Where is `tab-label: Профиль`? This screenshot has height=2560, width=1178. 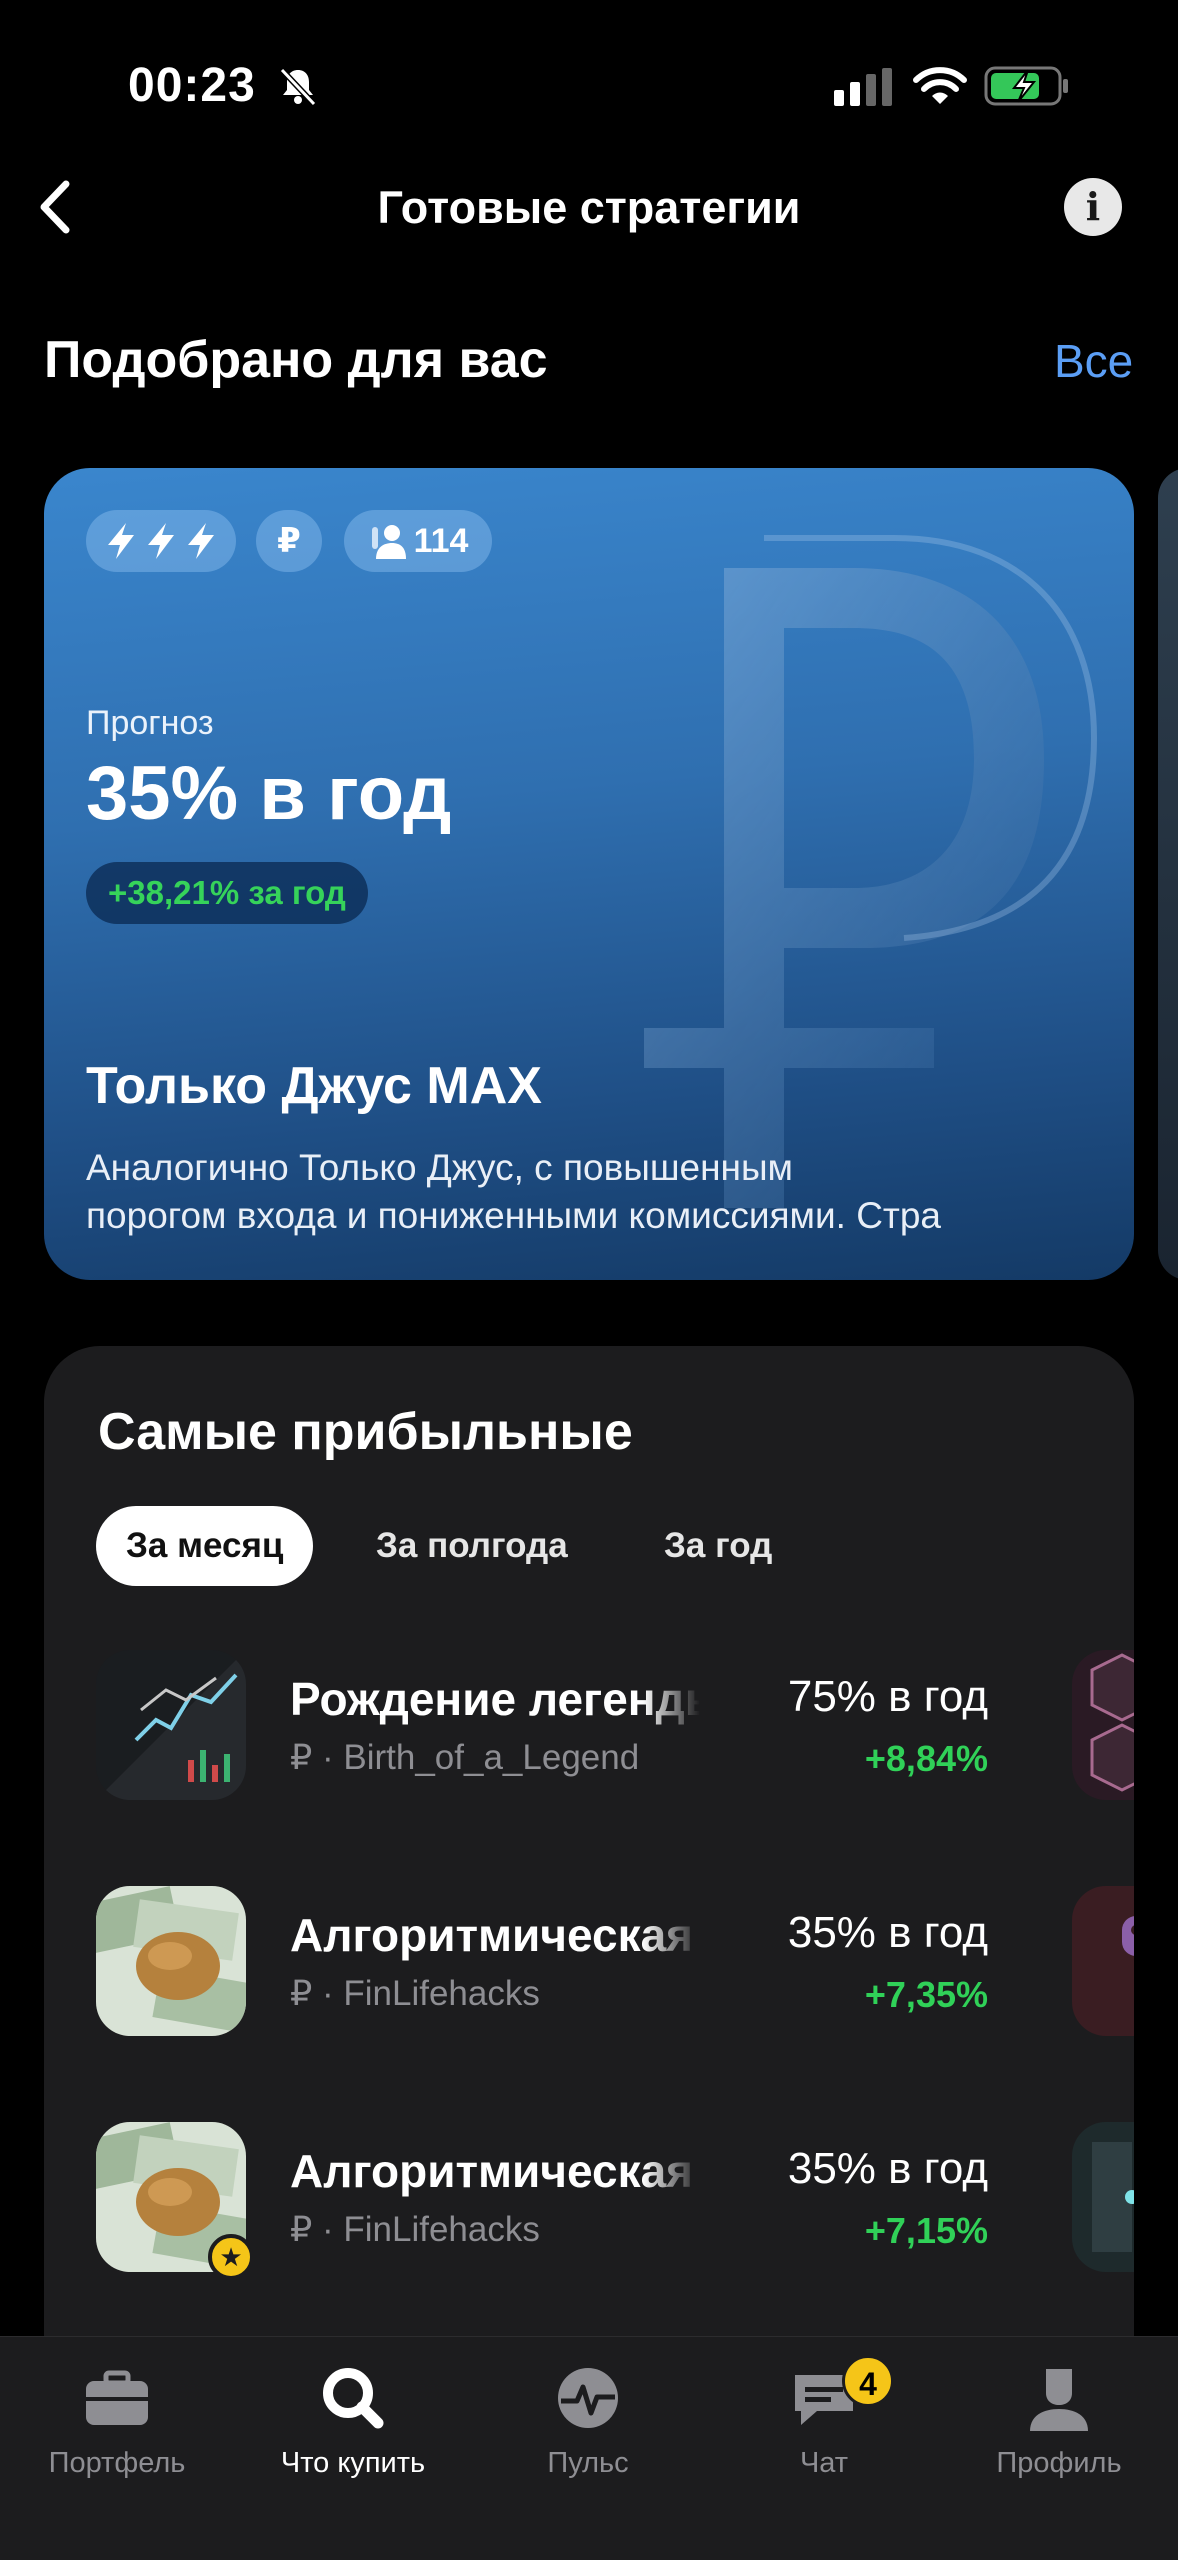
tab-label: Профиль is located at coordinates (1059, 2463).